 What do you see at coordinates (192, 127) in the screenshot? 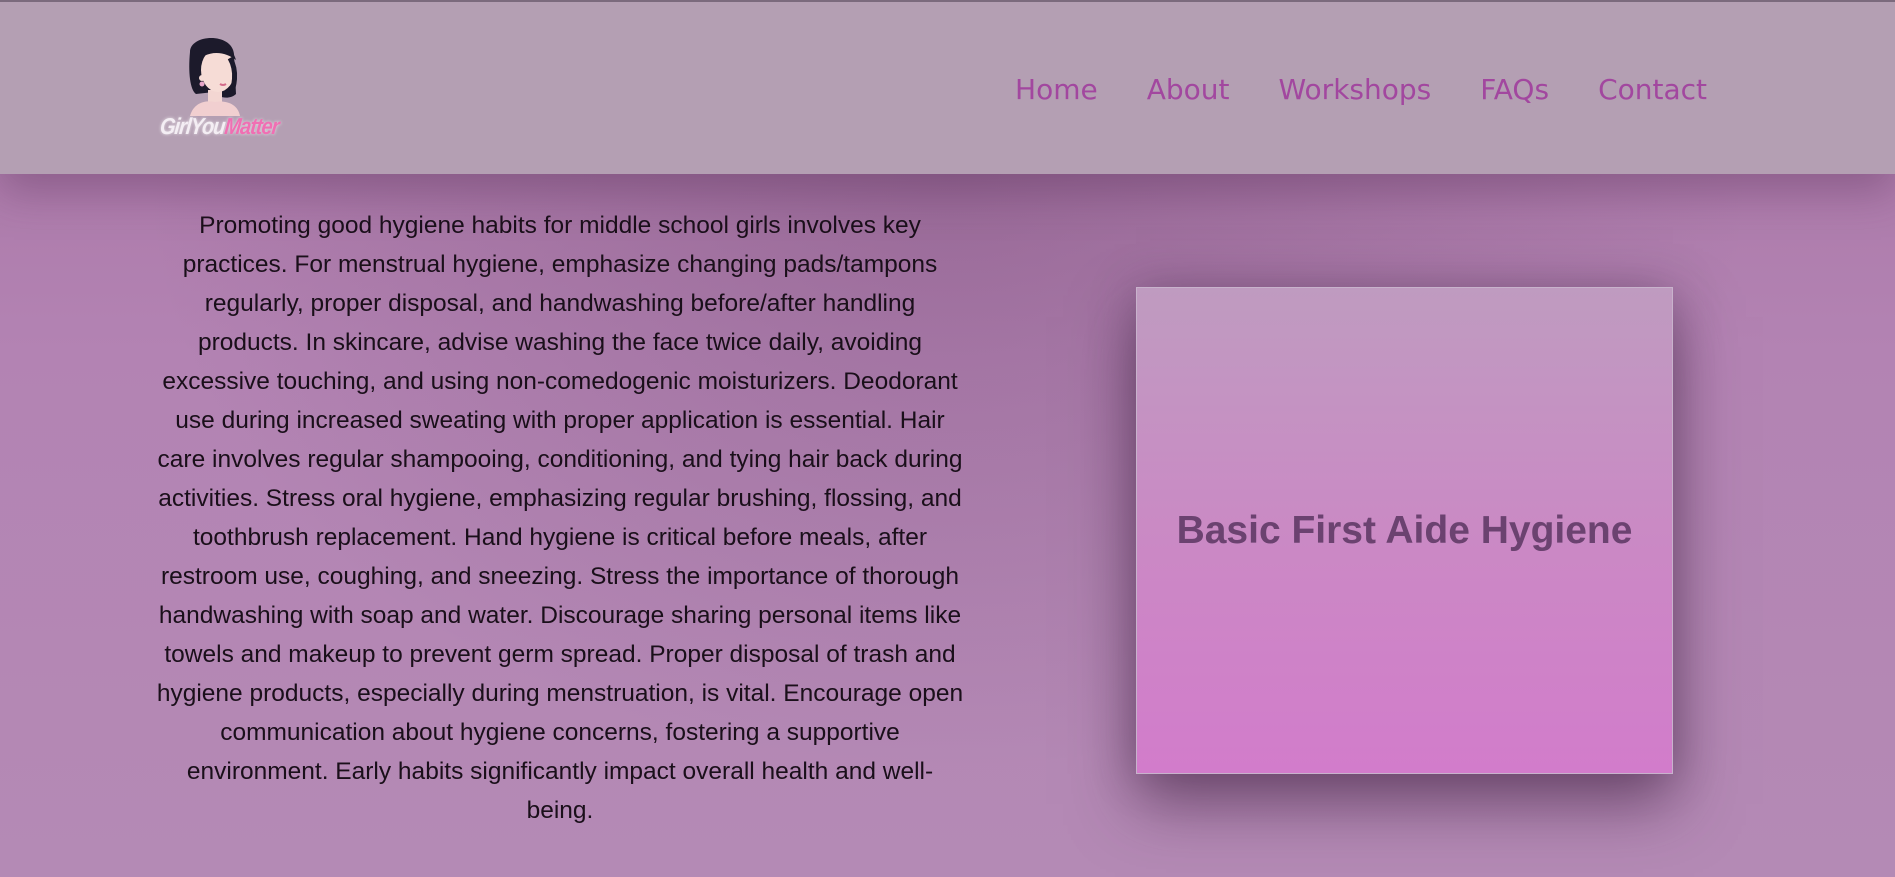
I see `logo-text-part1: GirlYou` at bounding box center [192, 127].